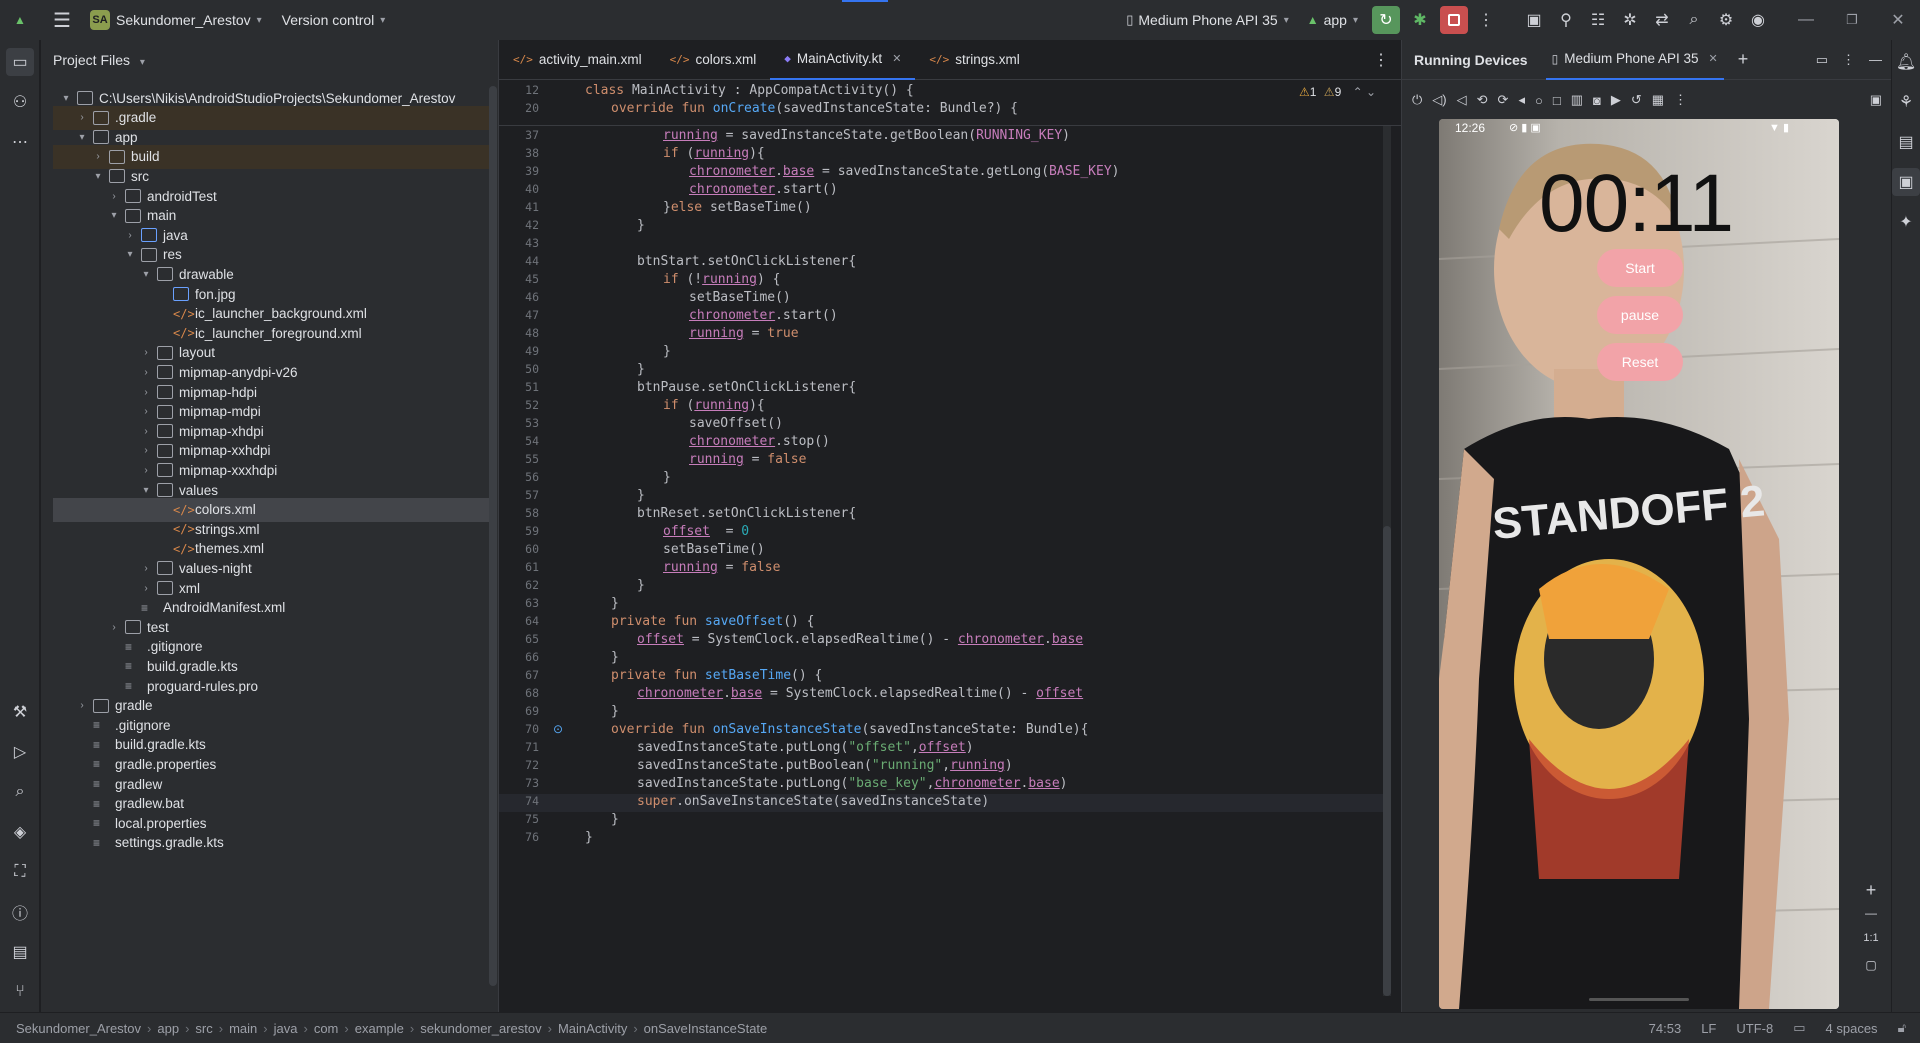 This screenshot has height=1043, width=1920. Describe the element at coordinates (713, 621) in the screenshot. I see `code-line: private fun saveOffset() {` at that location.